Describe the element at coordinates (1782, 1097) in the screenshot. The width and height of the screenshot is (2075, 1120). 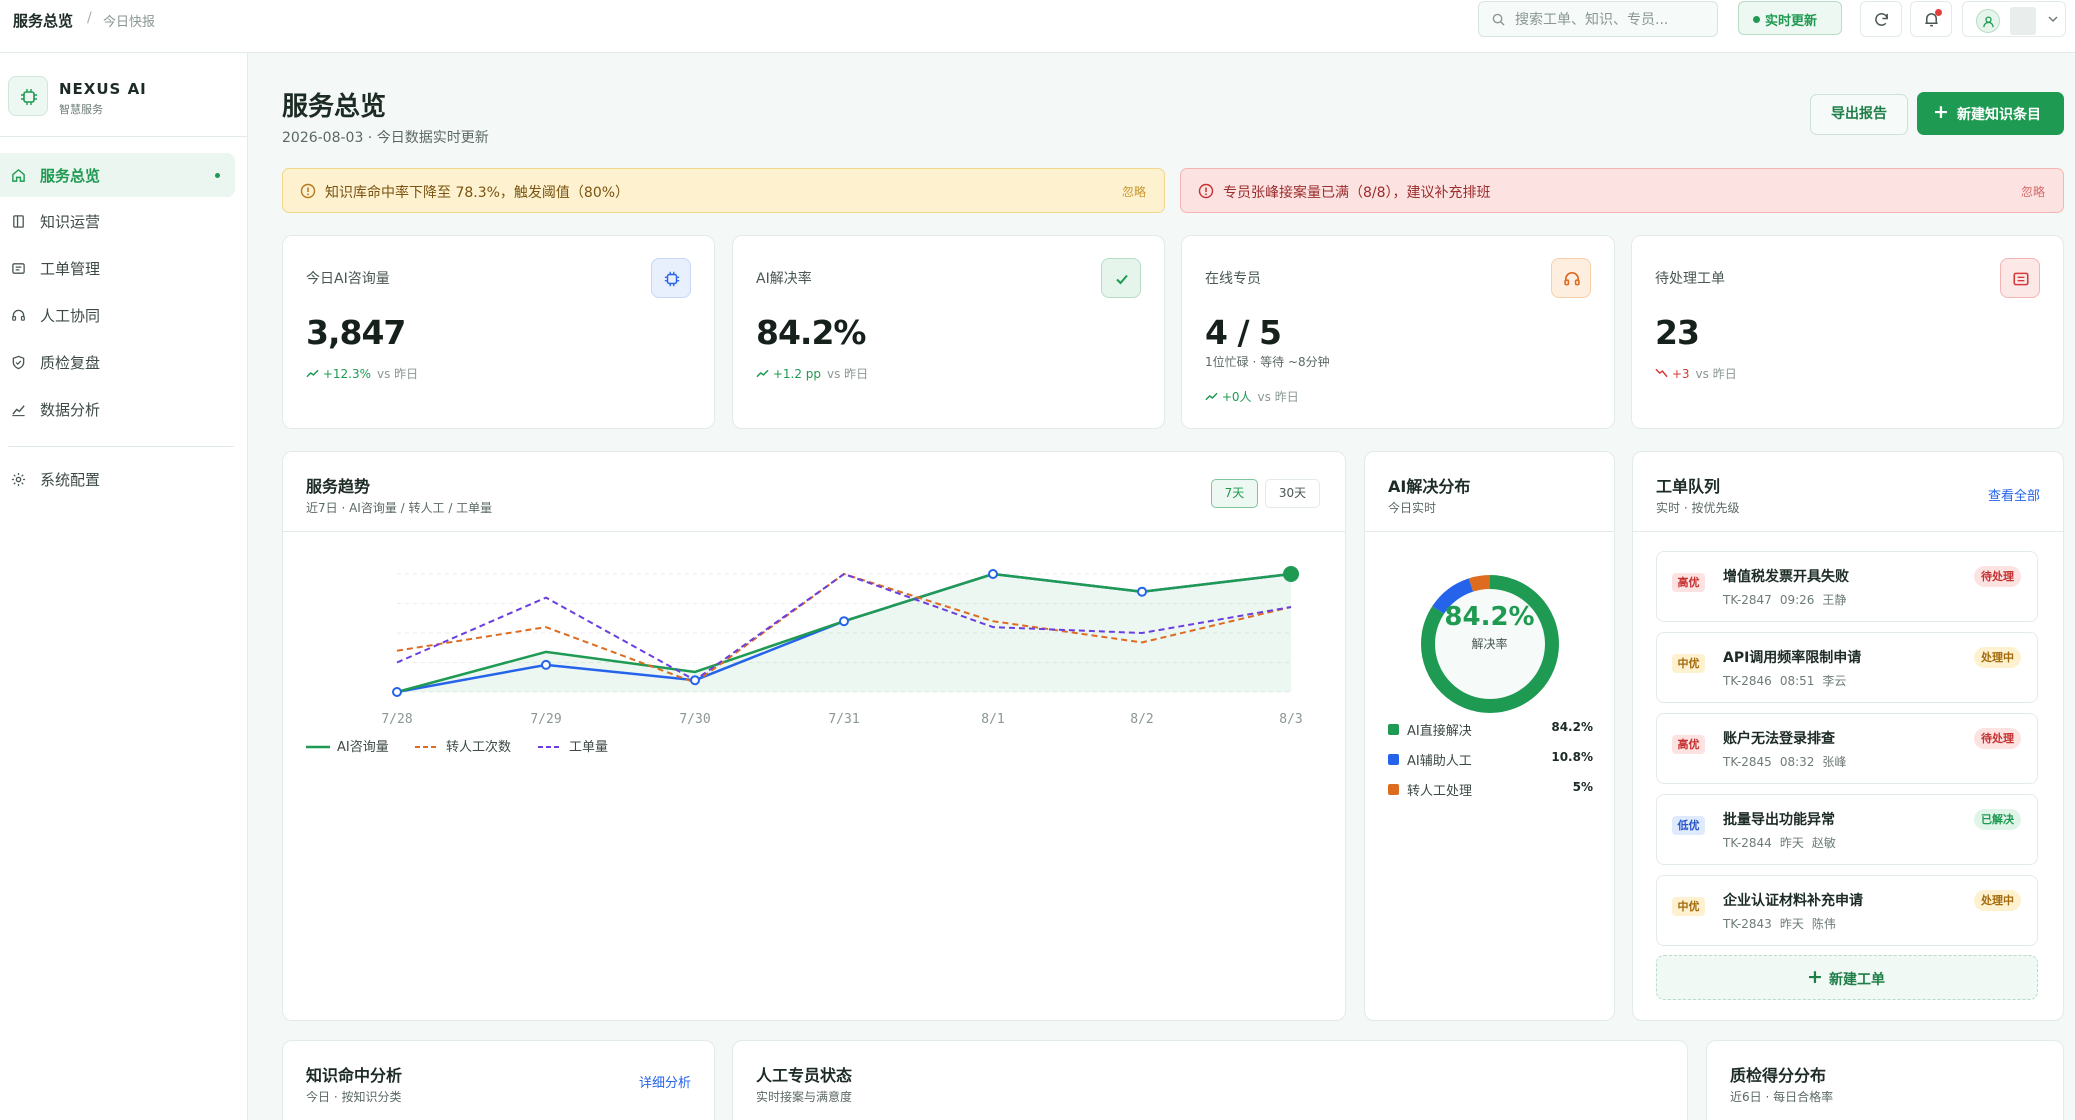
I see `card-subtitle: 近6日 · 每日合格率` at that location.